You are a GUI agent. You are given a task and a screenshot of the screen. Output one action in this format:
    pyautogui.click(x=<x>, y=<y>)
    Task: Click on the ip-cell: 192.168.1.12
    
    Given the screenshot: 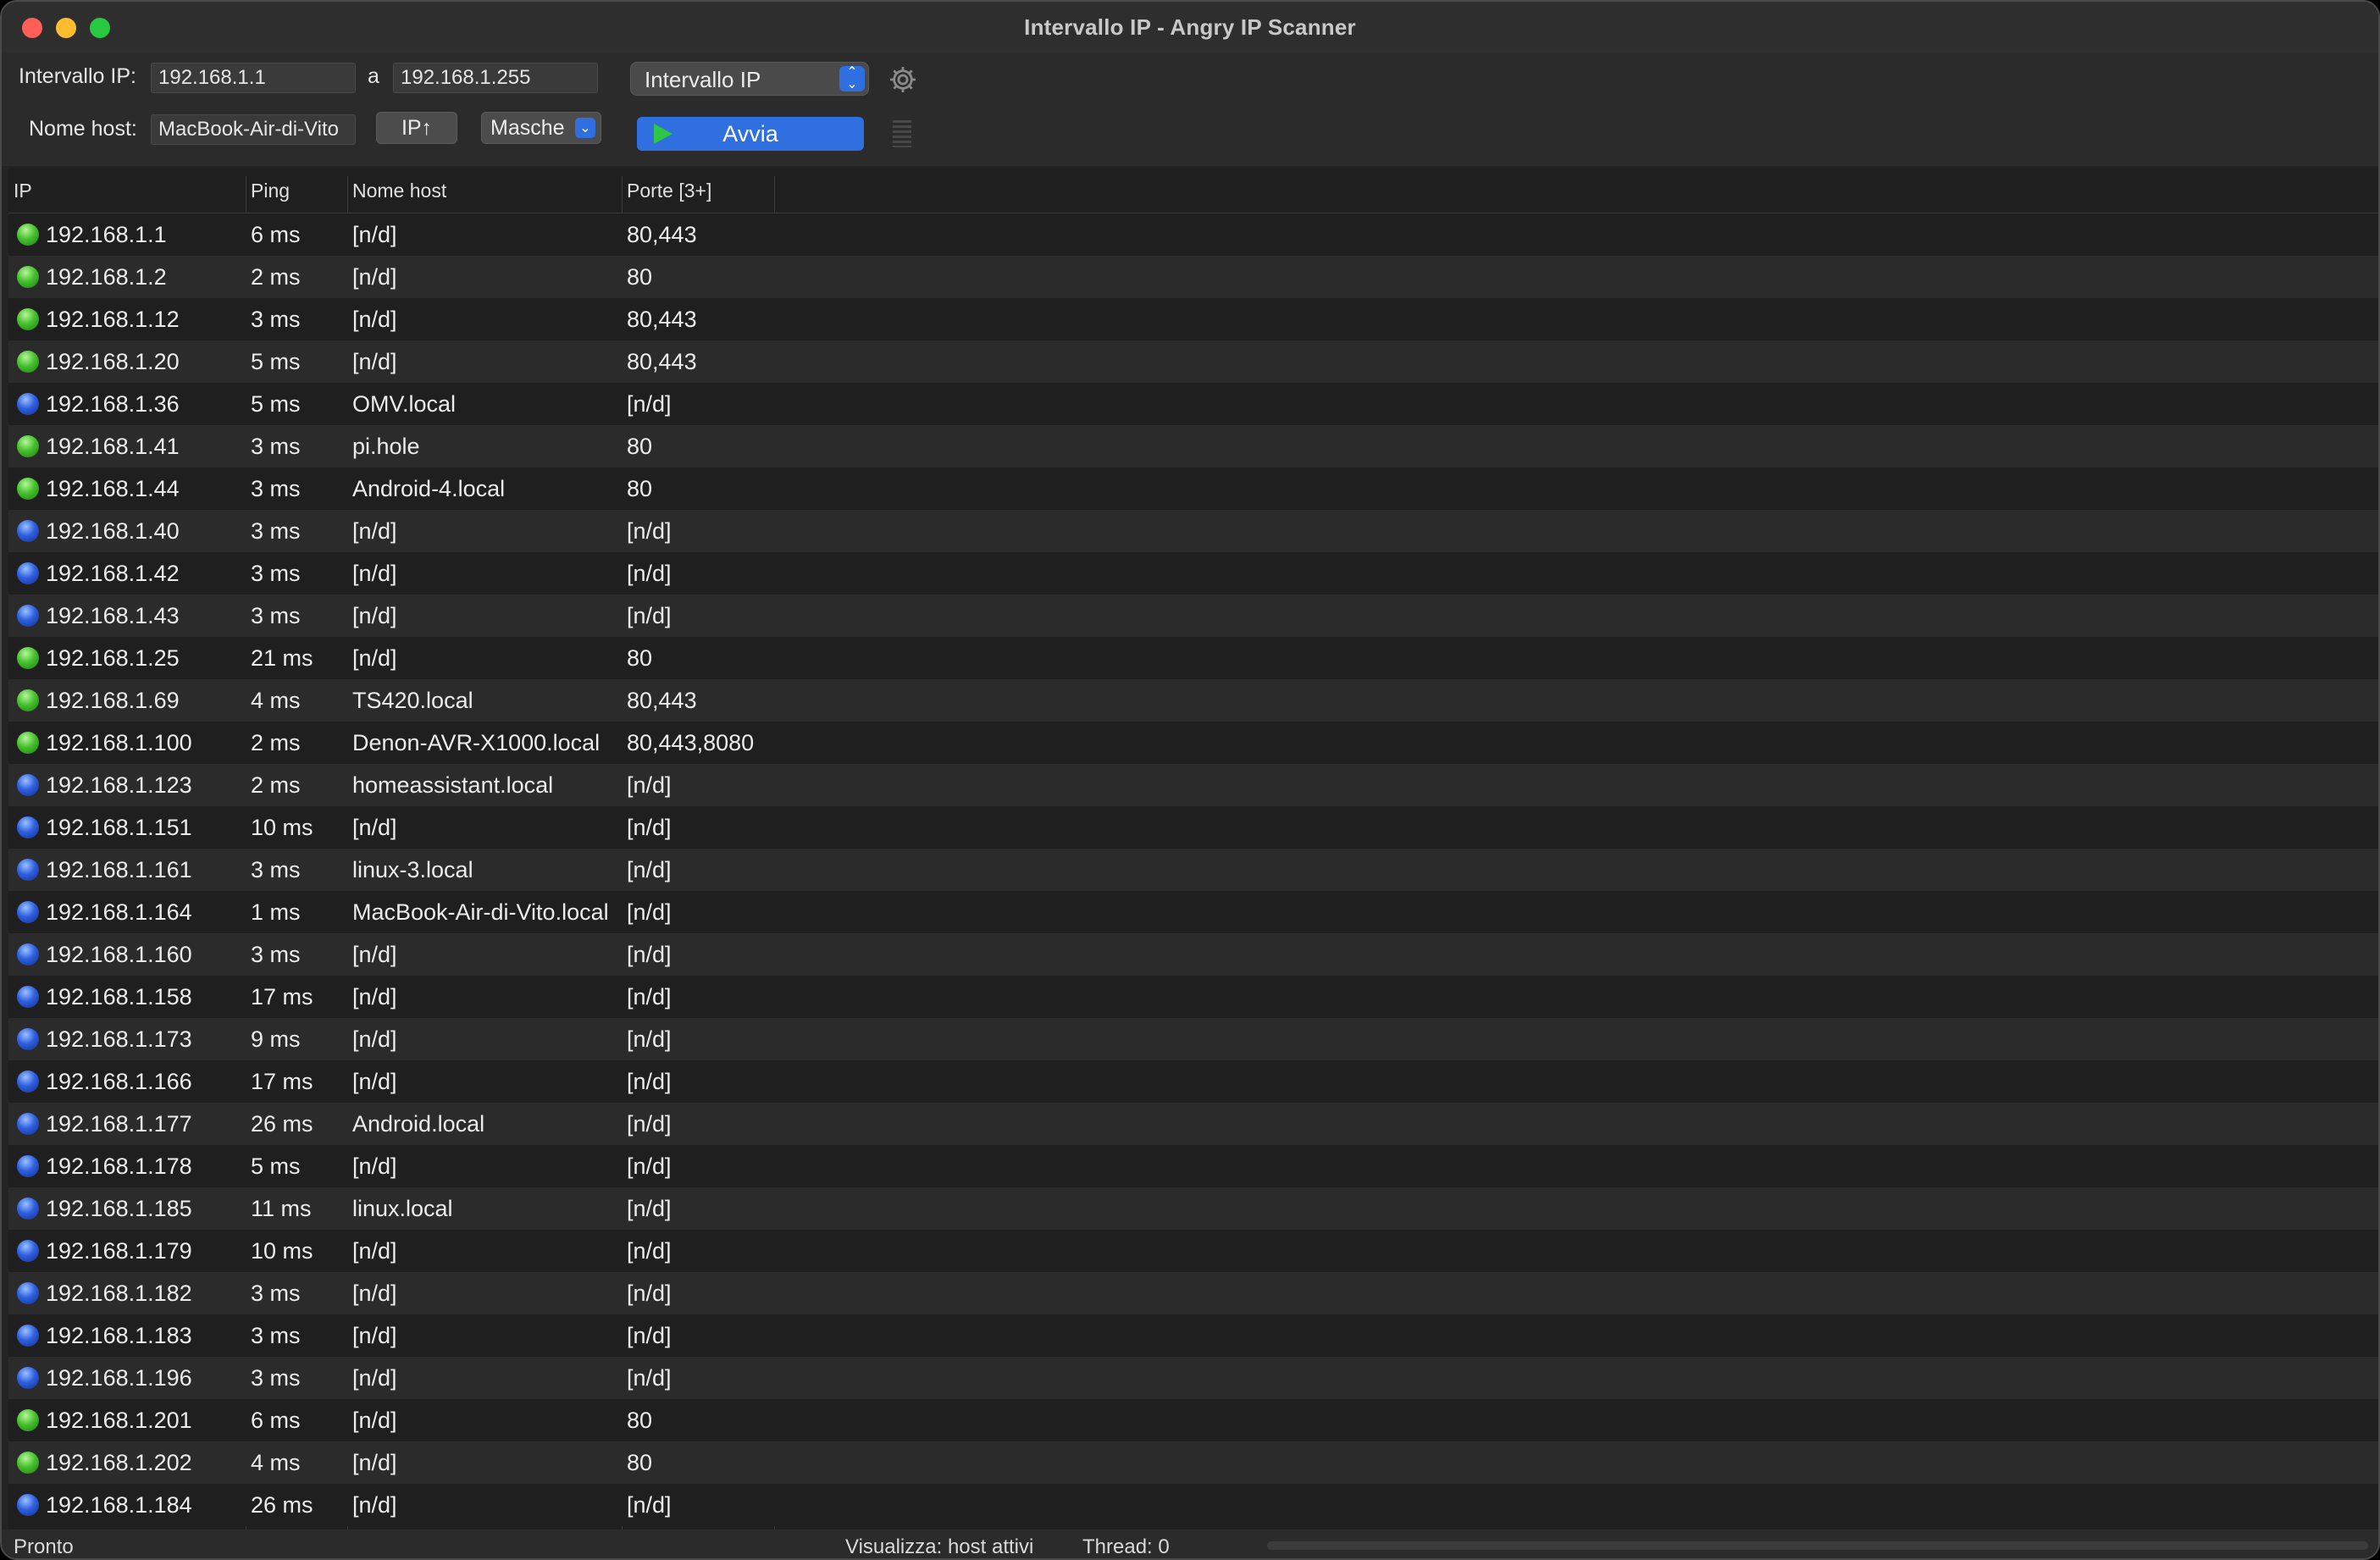 What is the action you would take?
    pyautogui.click(x=113, y=320)
    